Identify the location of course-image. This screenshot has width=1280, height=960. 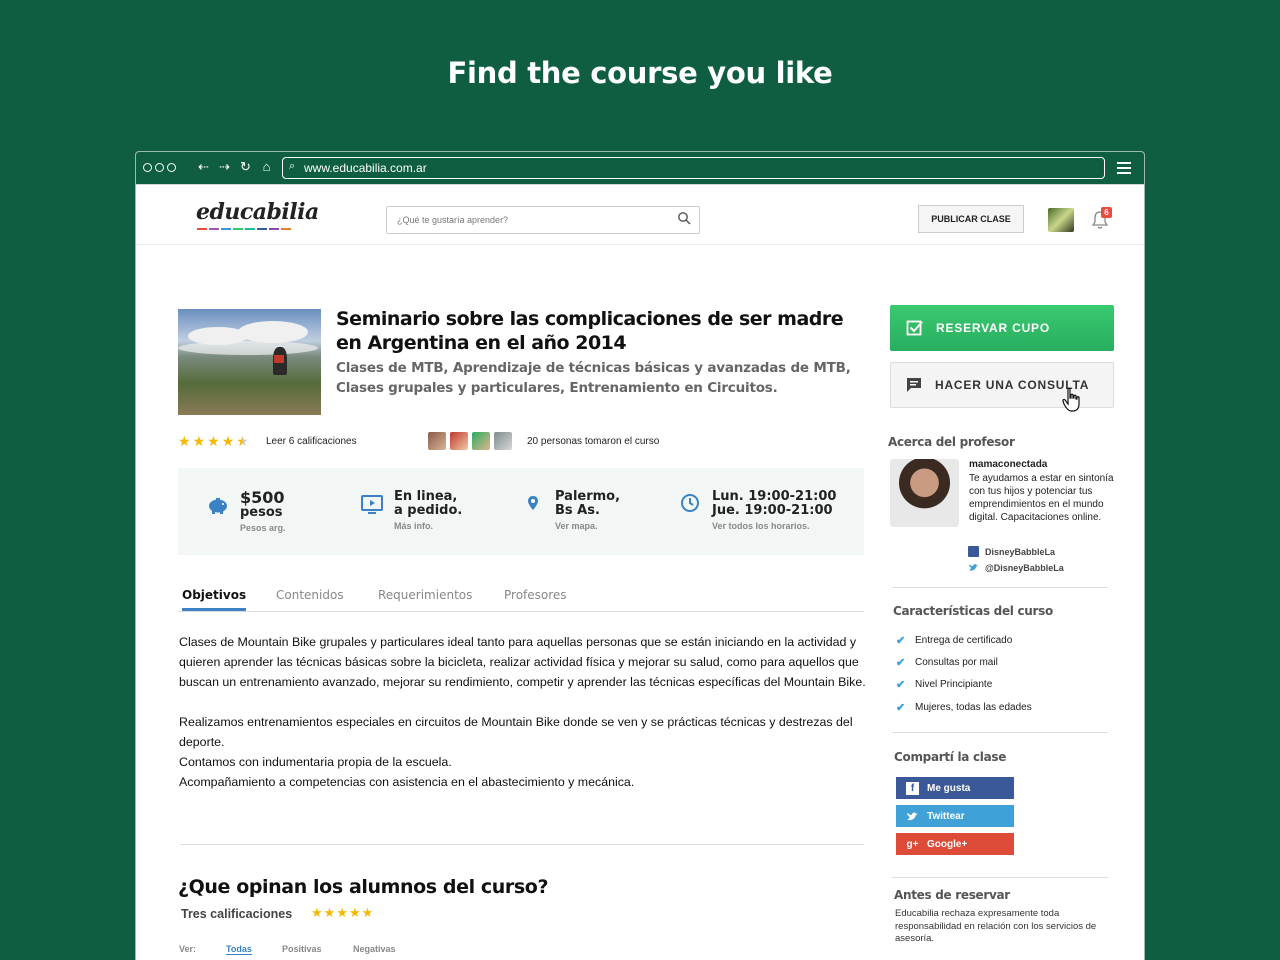
(249, 362).